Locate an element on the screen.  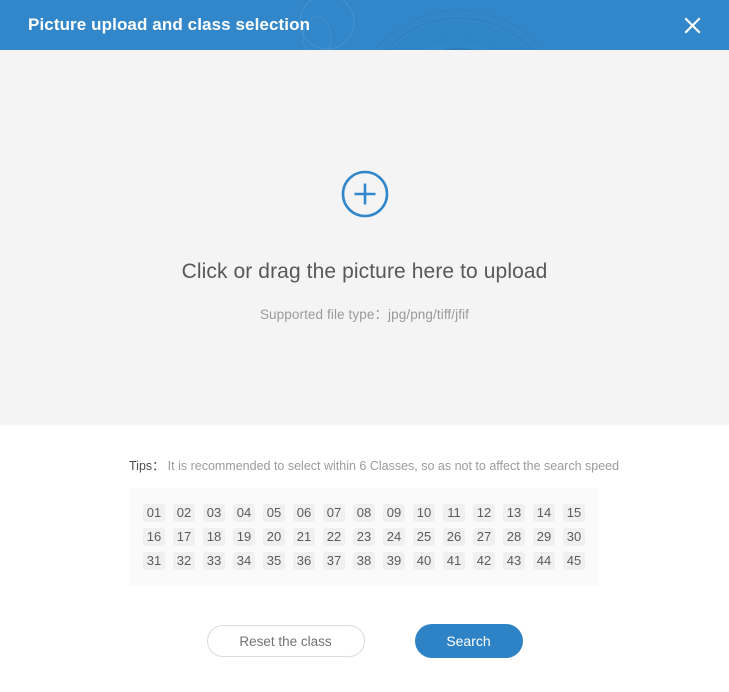
class-chip: 11 is located at coordinates (454, 513).